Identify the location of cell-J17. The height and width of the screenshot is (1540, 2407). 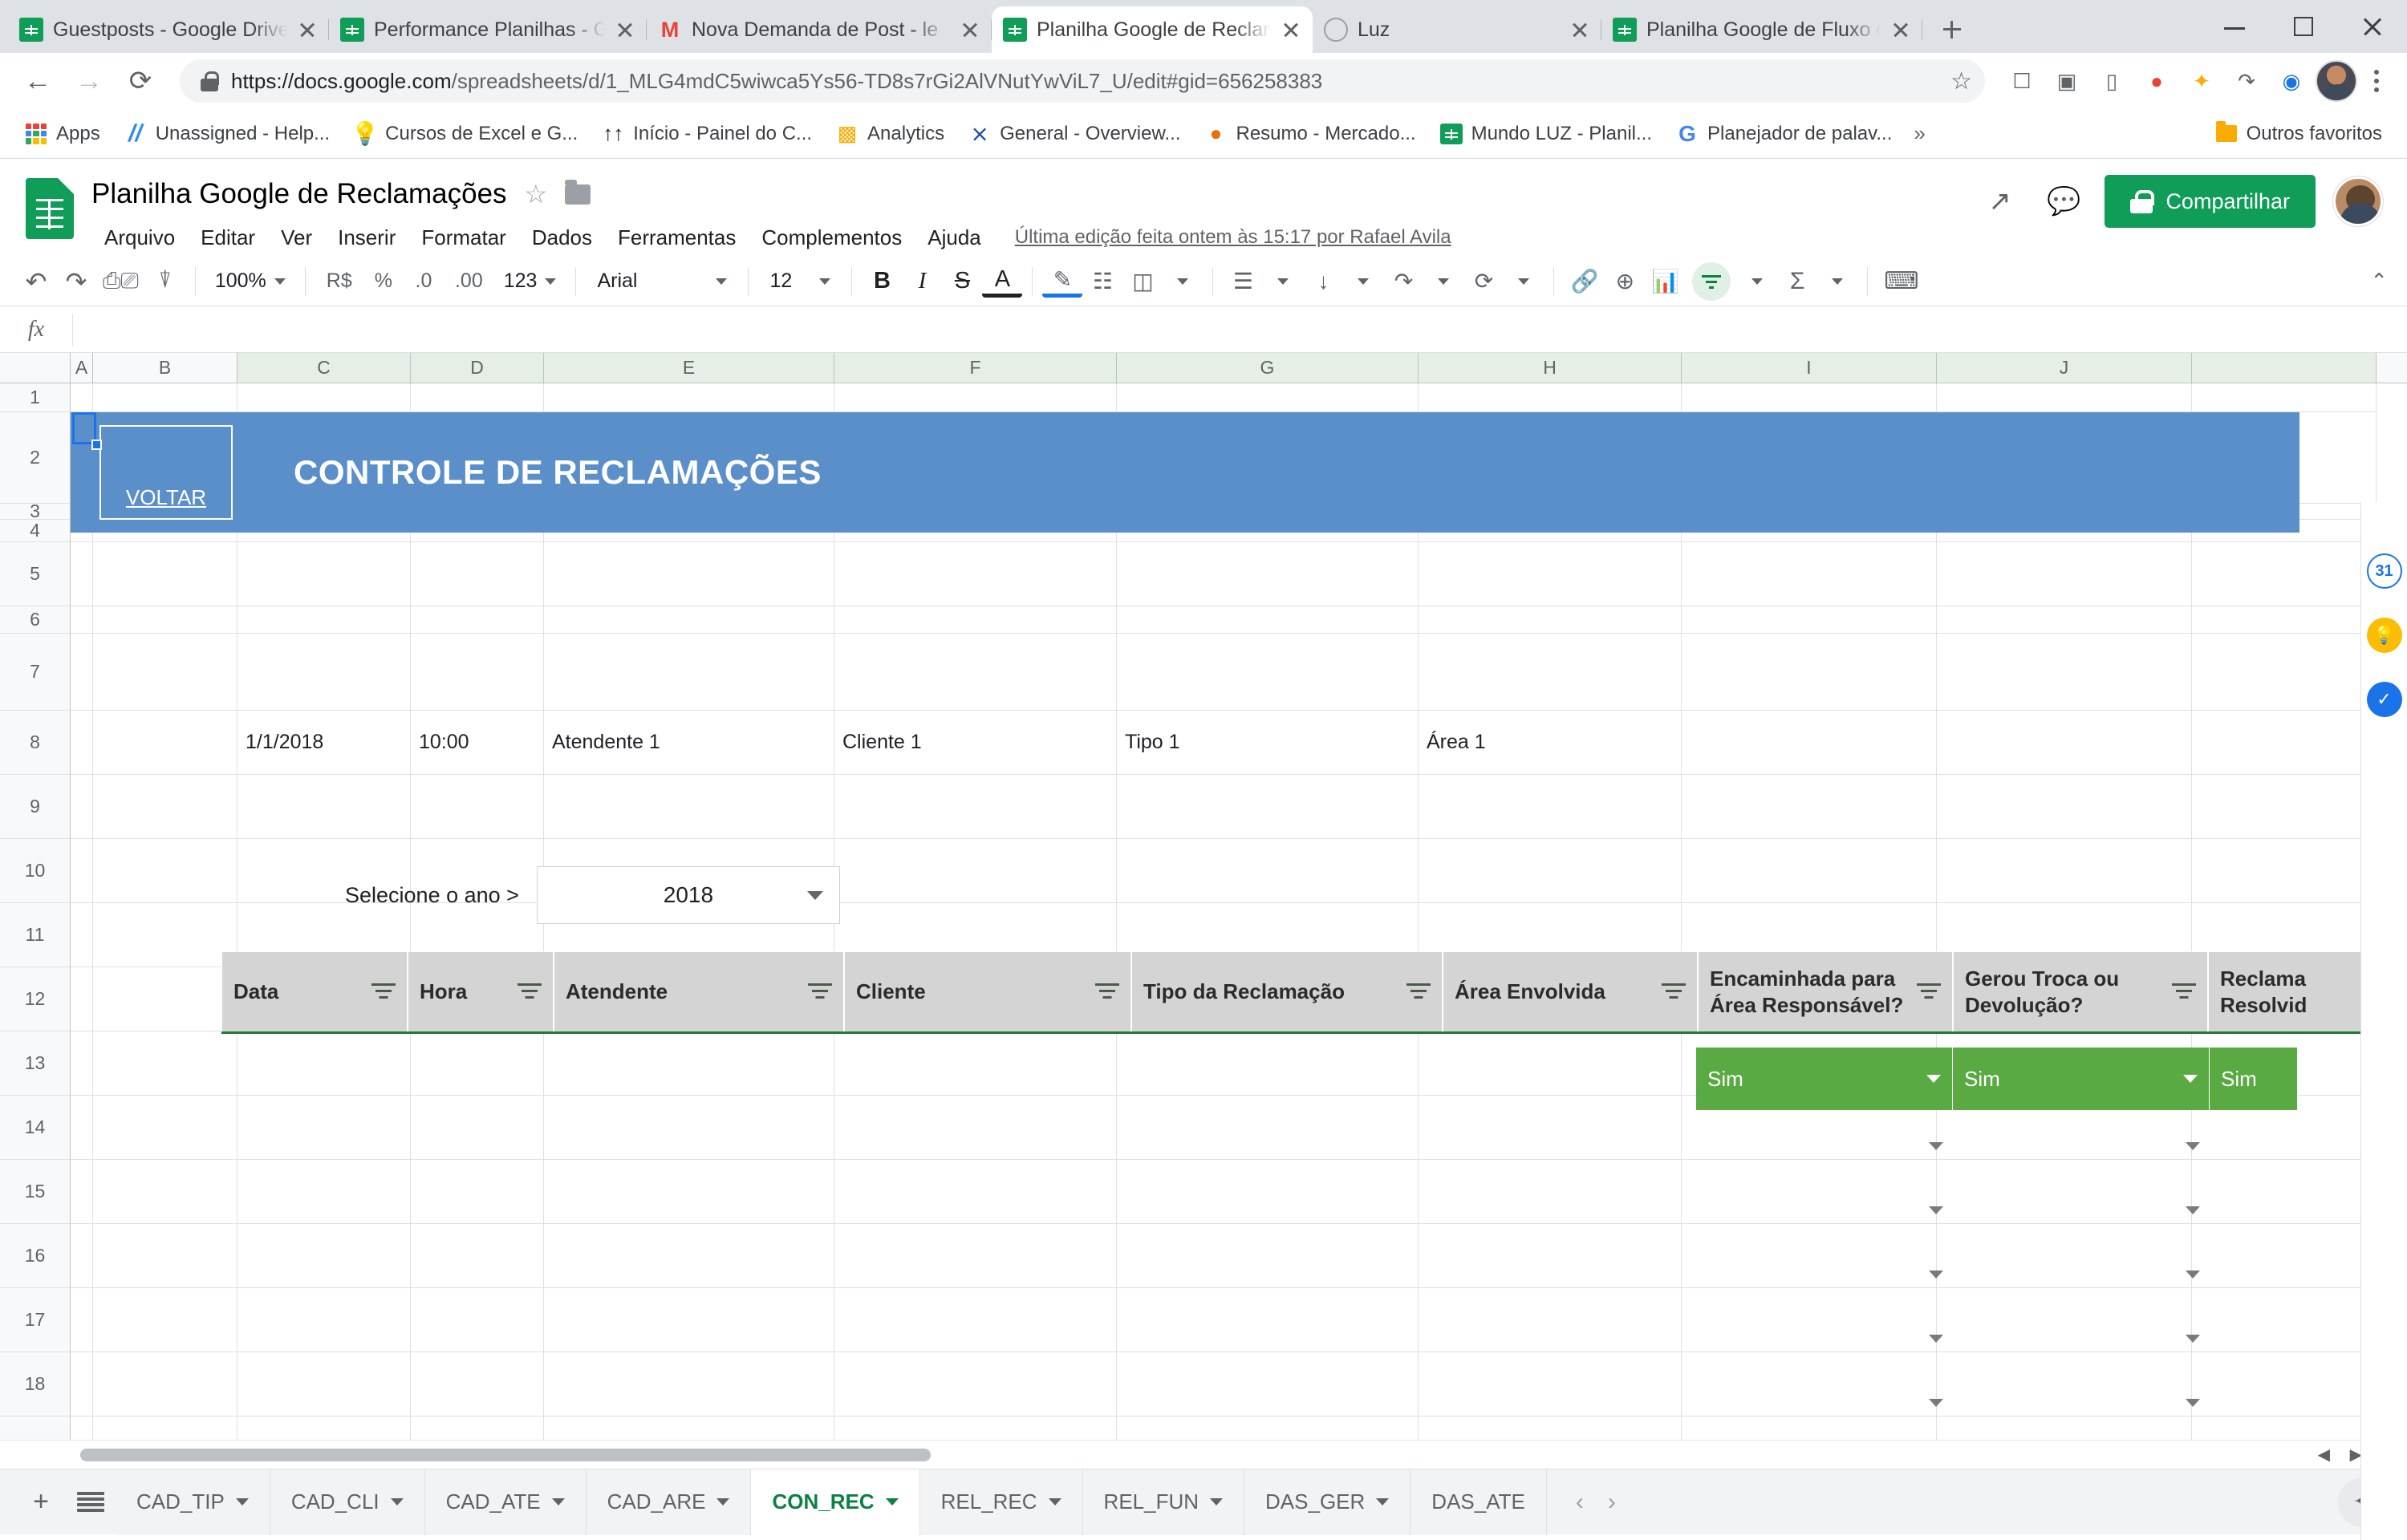
(2065, 1320).